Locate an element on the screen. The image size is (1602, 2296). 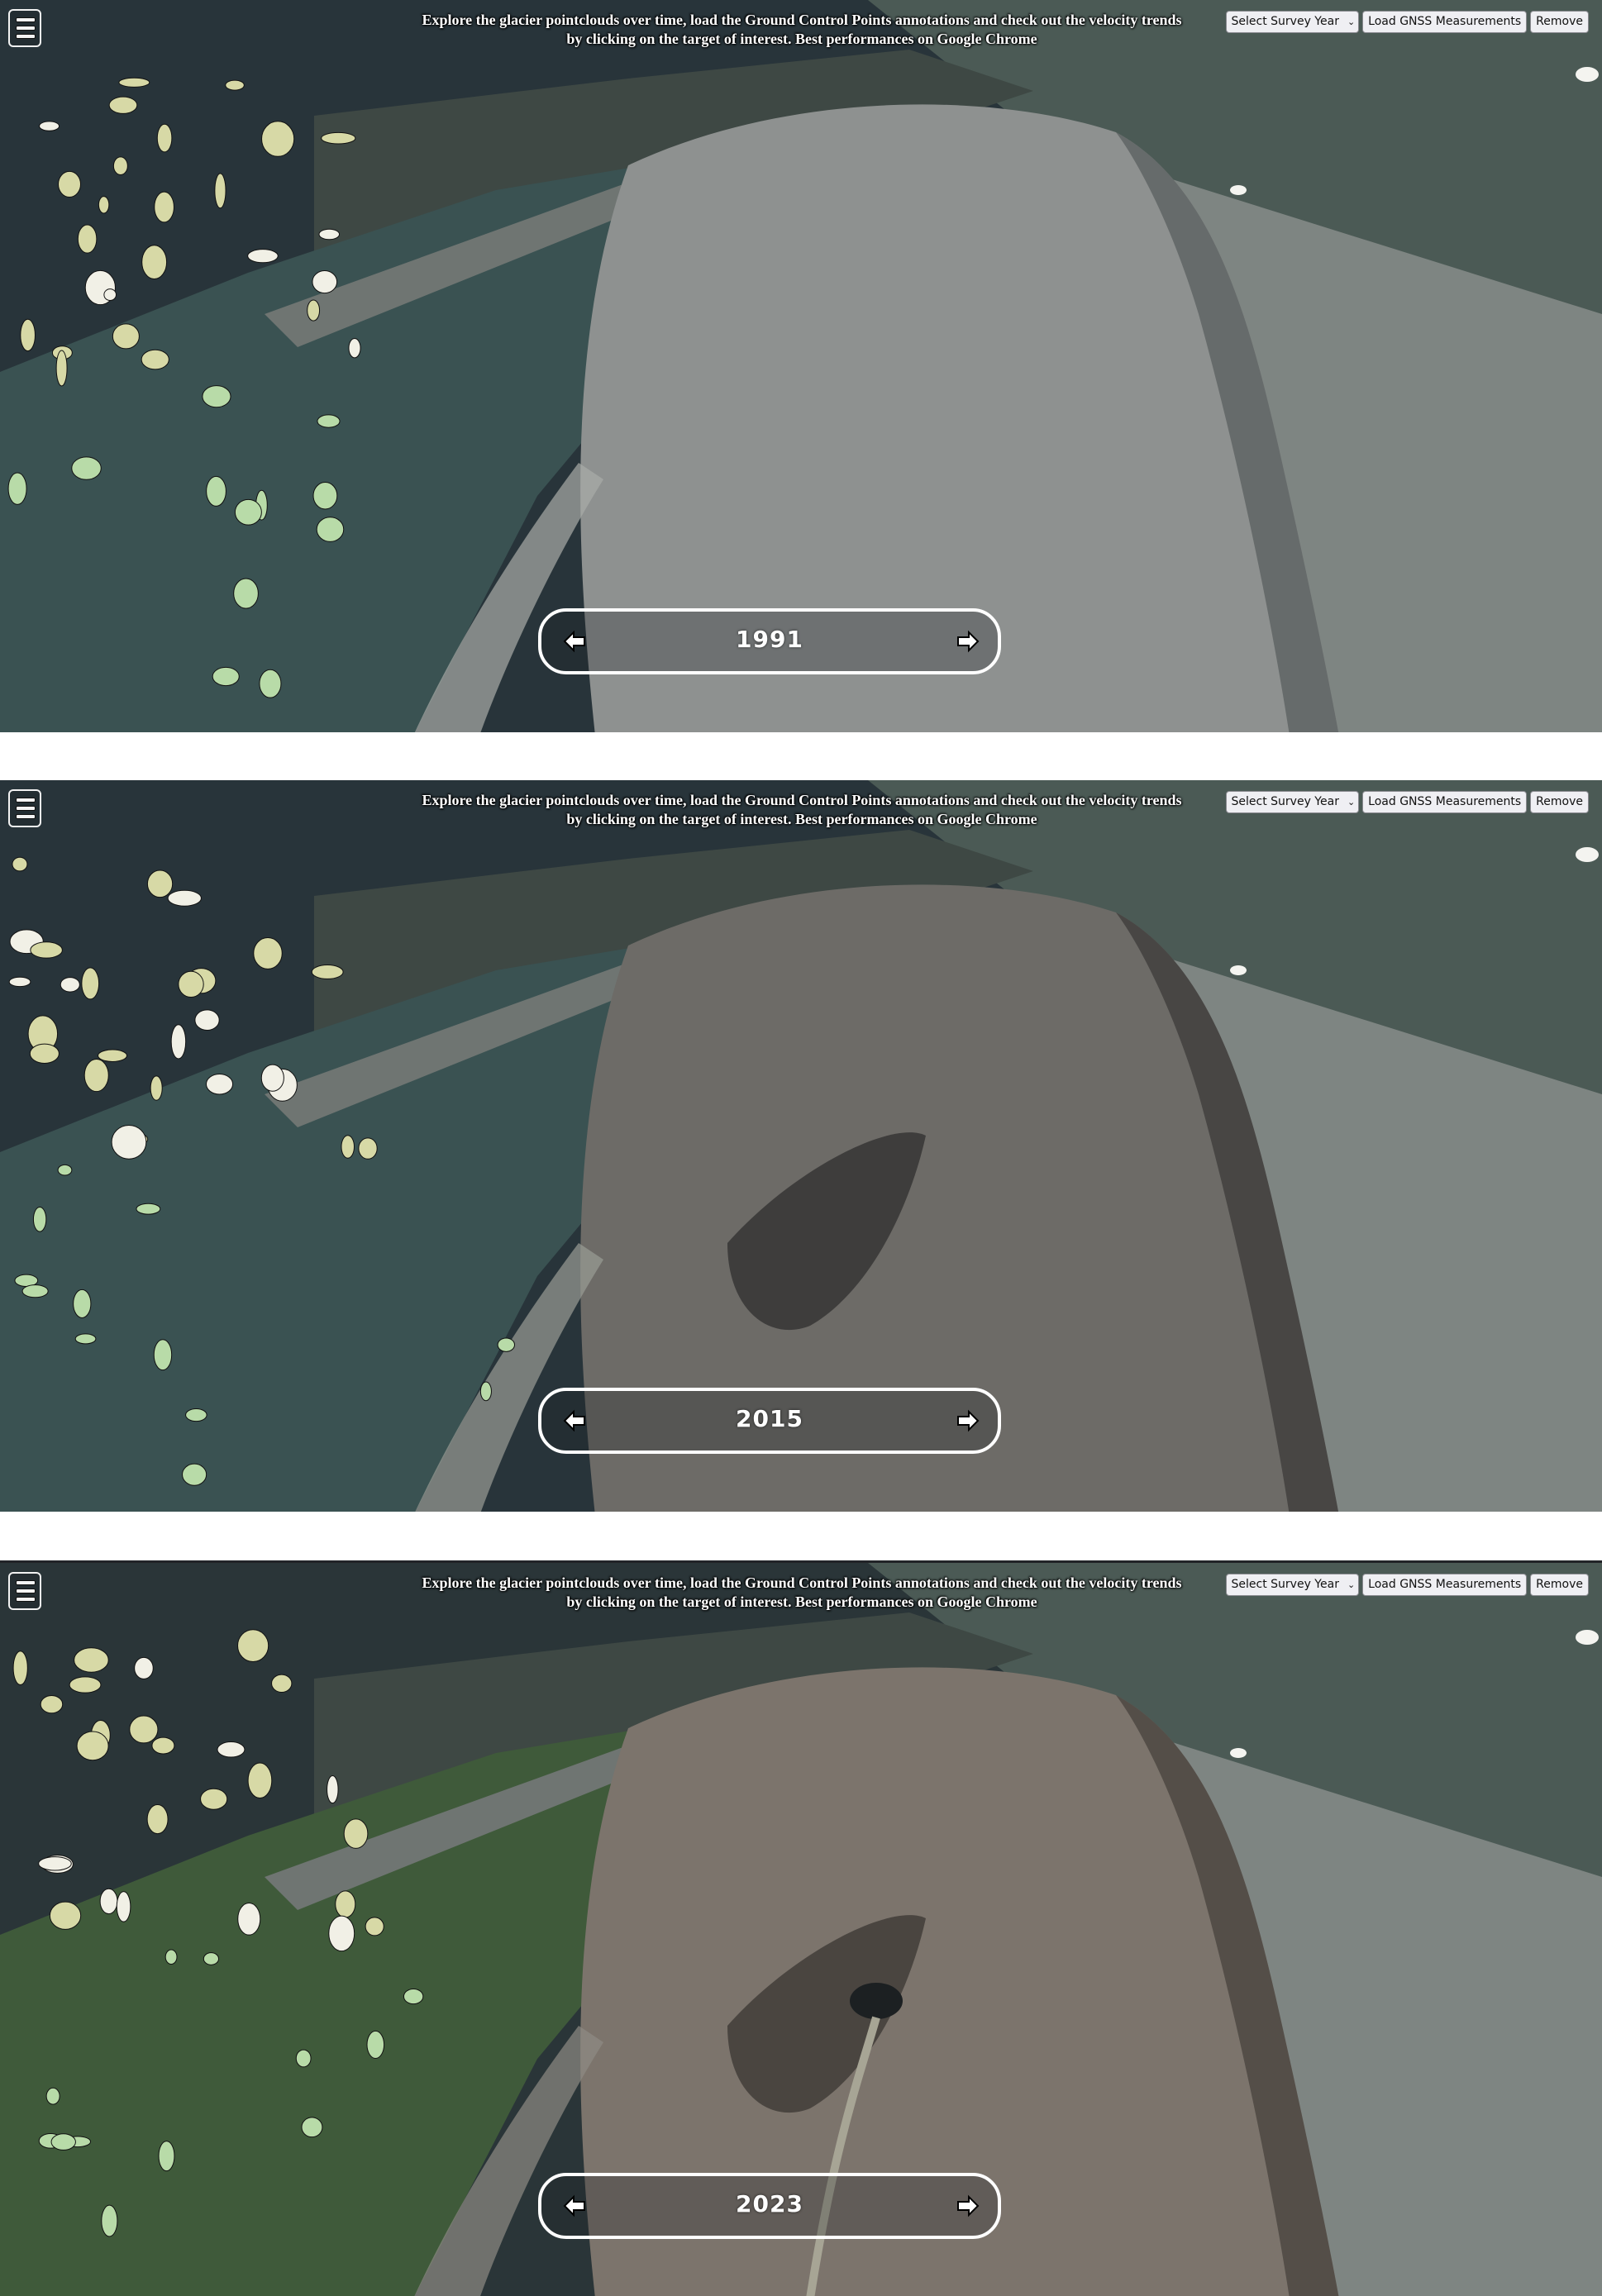
year-navigator: 2015 is located at coordinates (769, 1421).